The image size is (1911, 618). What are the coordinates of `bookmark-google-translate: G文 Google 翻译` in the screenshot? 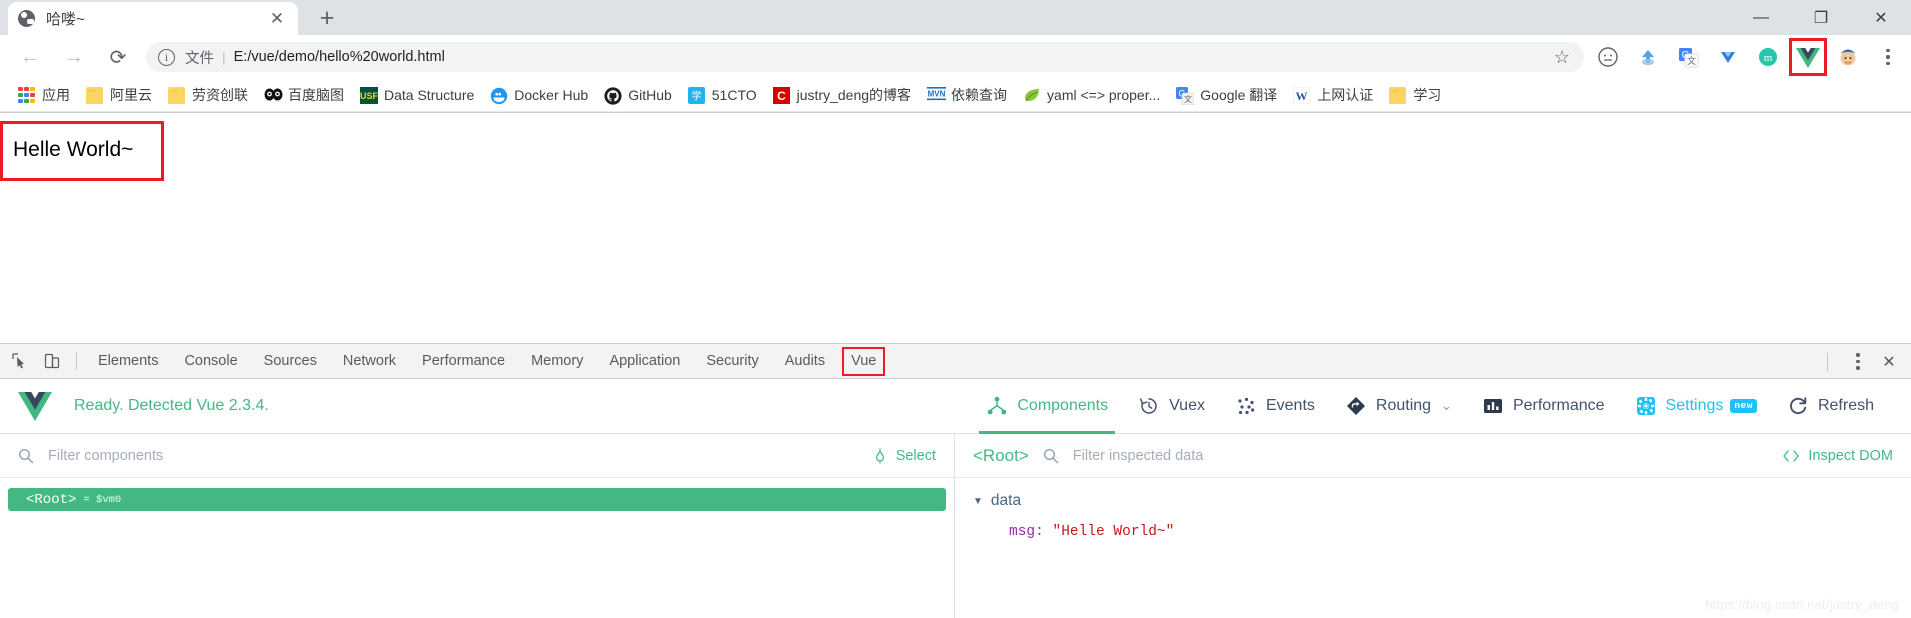 It's located at (1226, 95).